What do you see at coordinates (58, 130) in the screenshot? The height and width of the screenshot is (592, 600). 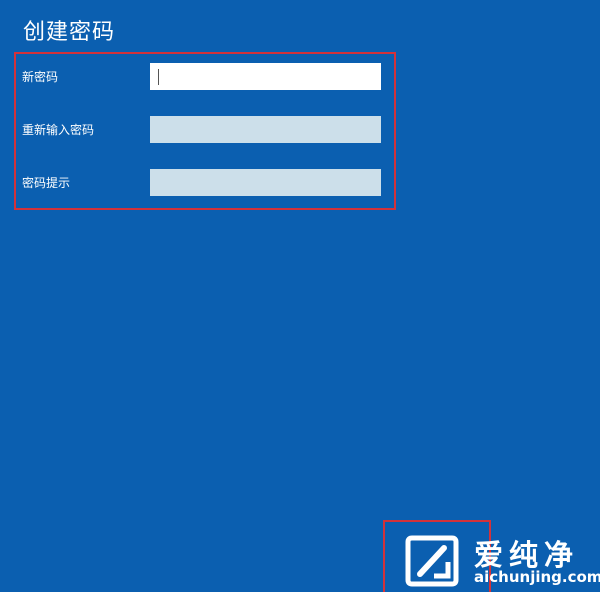 I see `reenter-password-label: 重新输入密码` at bounding box center [58, 130].